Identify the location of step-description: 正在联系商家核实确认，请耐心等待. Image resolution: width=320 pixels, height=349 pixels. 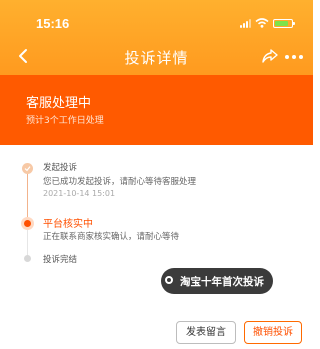
(111, 237).